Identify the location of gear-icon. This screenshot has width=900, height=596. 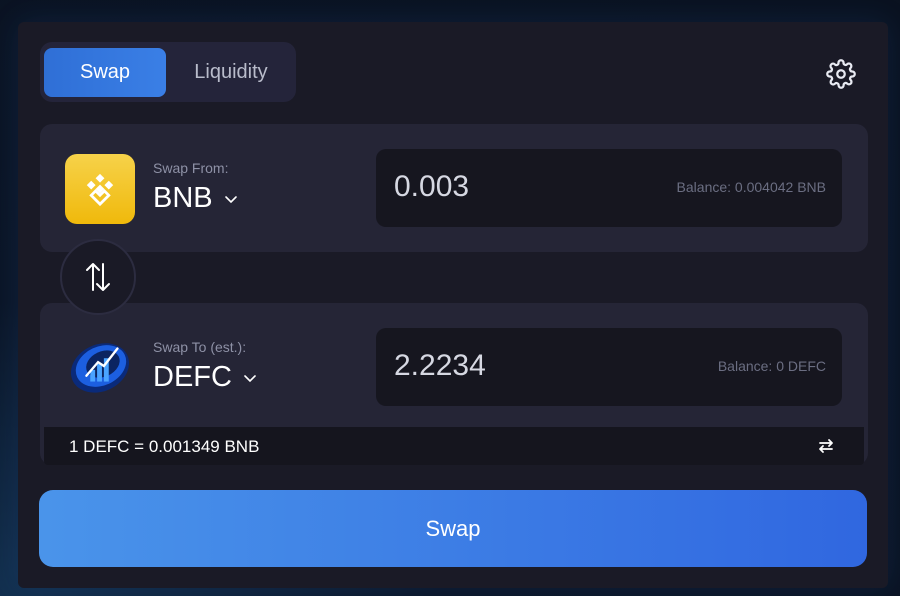
(841, 74).